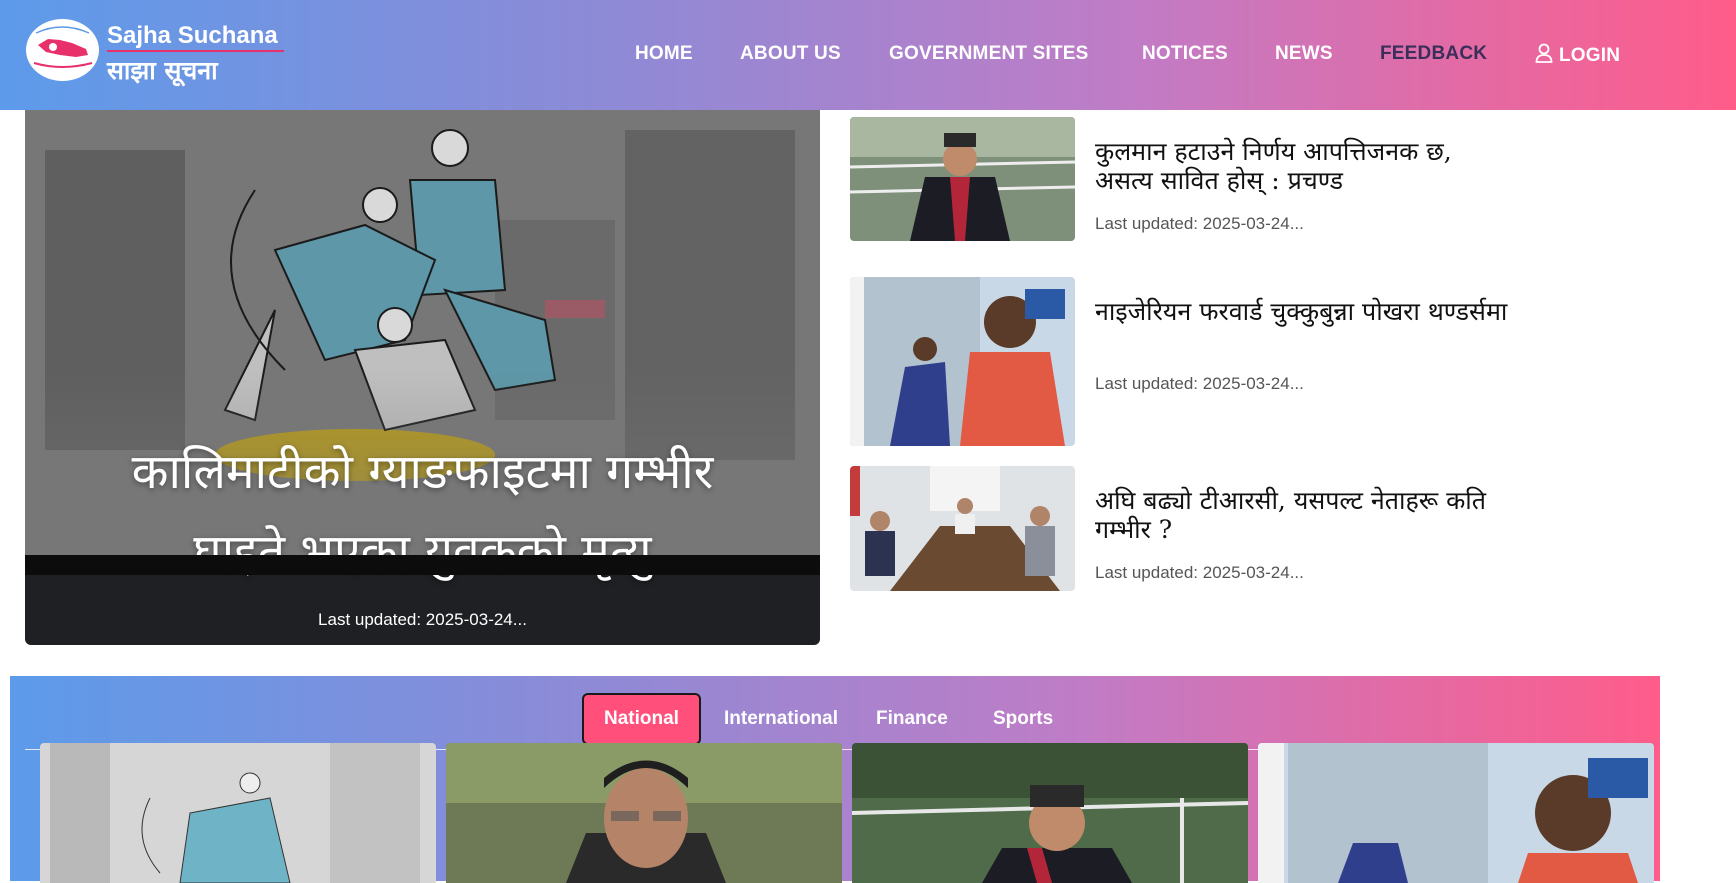 This screenshot has height=883, width=1736. What do you see at coordinates (1304, 54) in the screenshot?
I see `nav-news: NEWS` at bounding box center [1304, 54].